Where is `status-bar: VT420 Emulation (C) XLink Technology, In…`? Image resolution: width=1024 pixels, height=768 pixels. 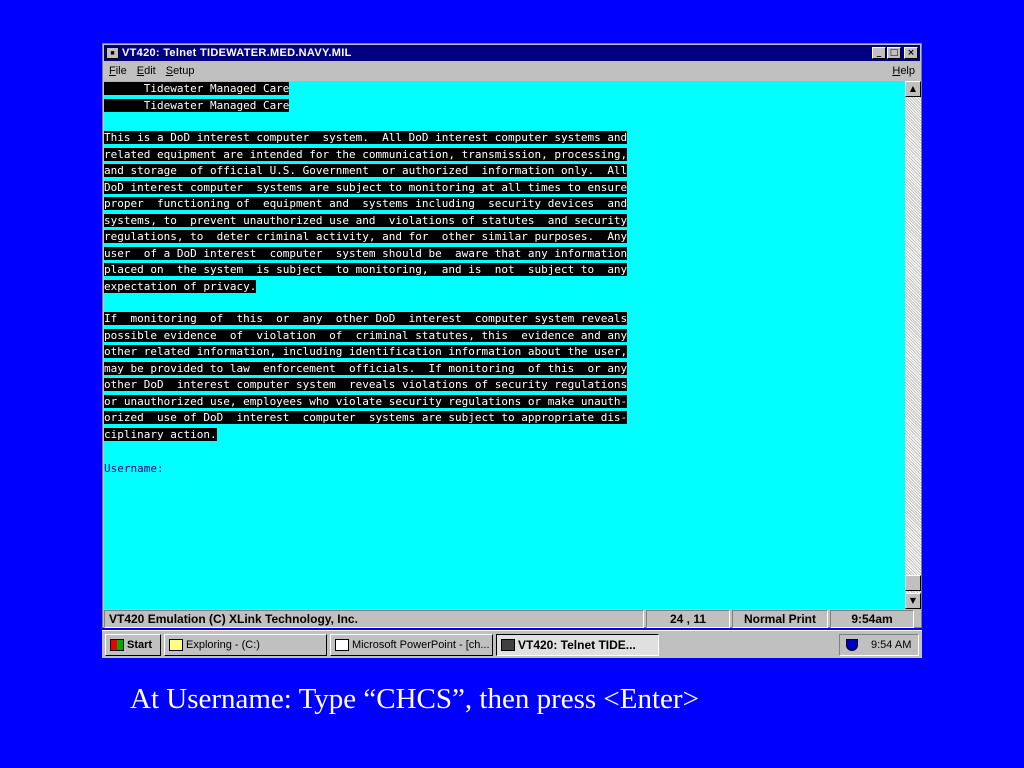 status-bar: VT420 Emulation (C) XLink Technology, In… is located at coordinates (512, 619).